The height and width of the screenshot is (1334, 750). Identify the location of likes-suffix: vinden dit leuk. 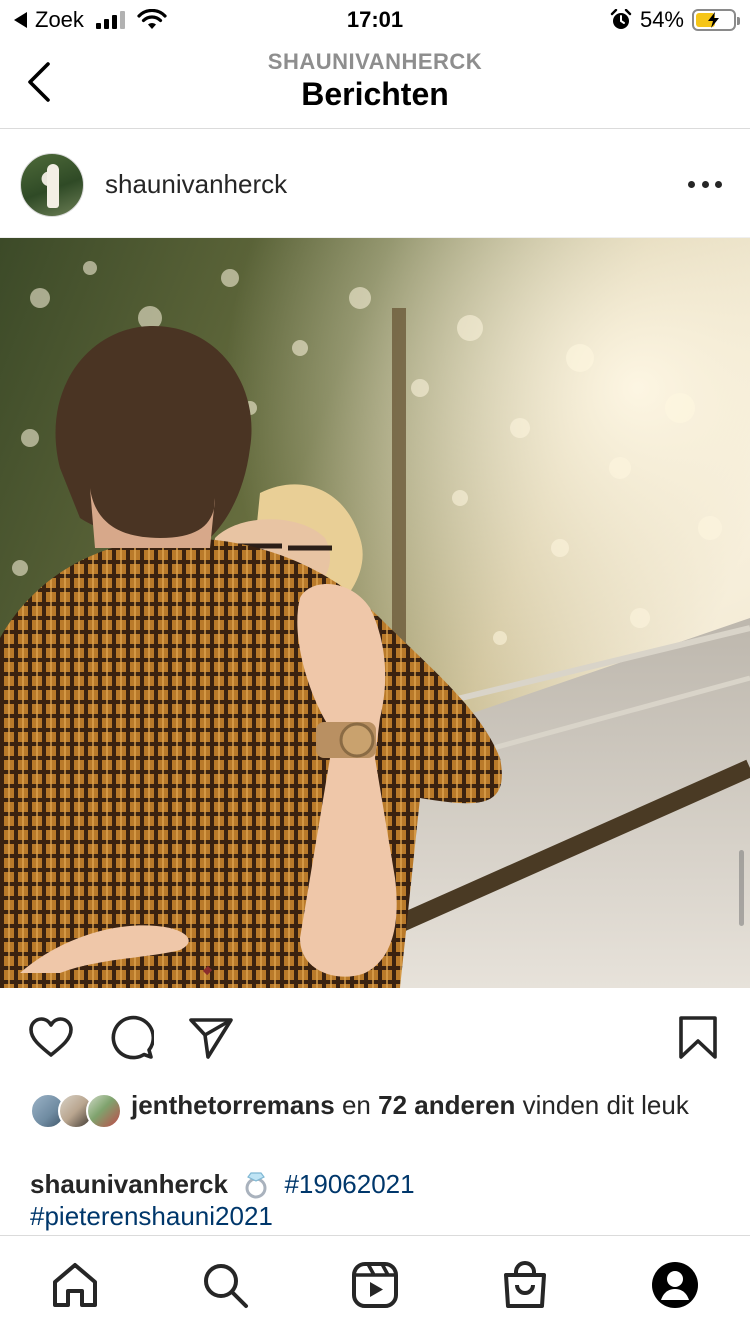
(602, 1105).